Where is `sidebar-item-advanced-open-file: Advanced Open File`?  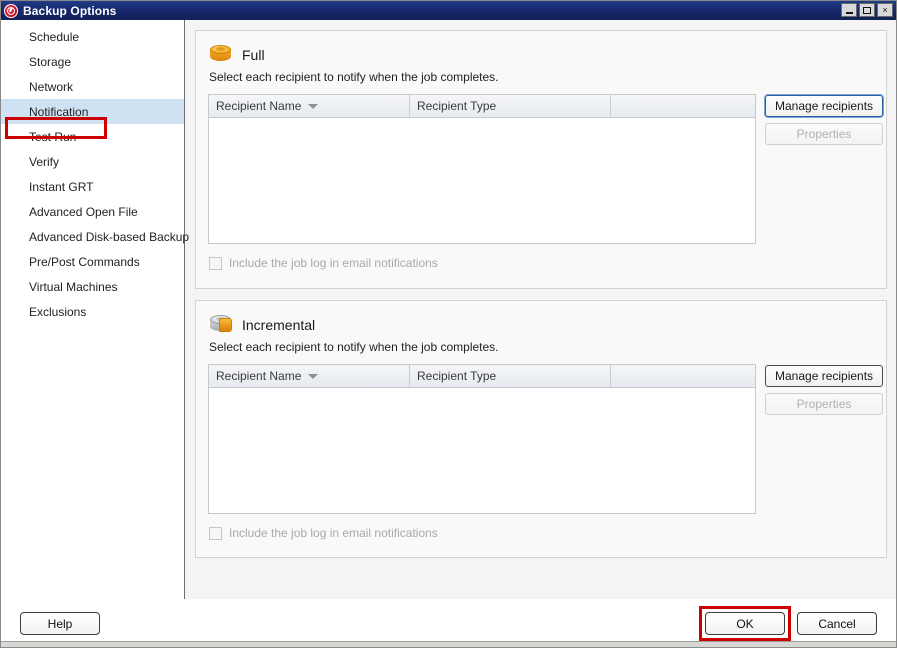
sidebar-item-advanced-open-file: Advanced Open File is located at coordinates (92, 211).